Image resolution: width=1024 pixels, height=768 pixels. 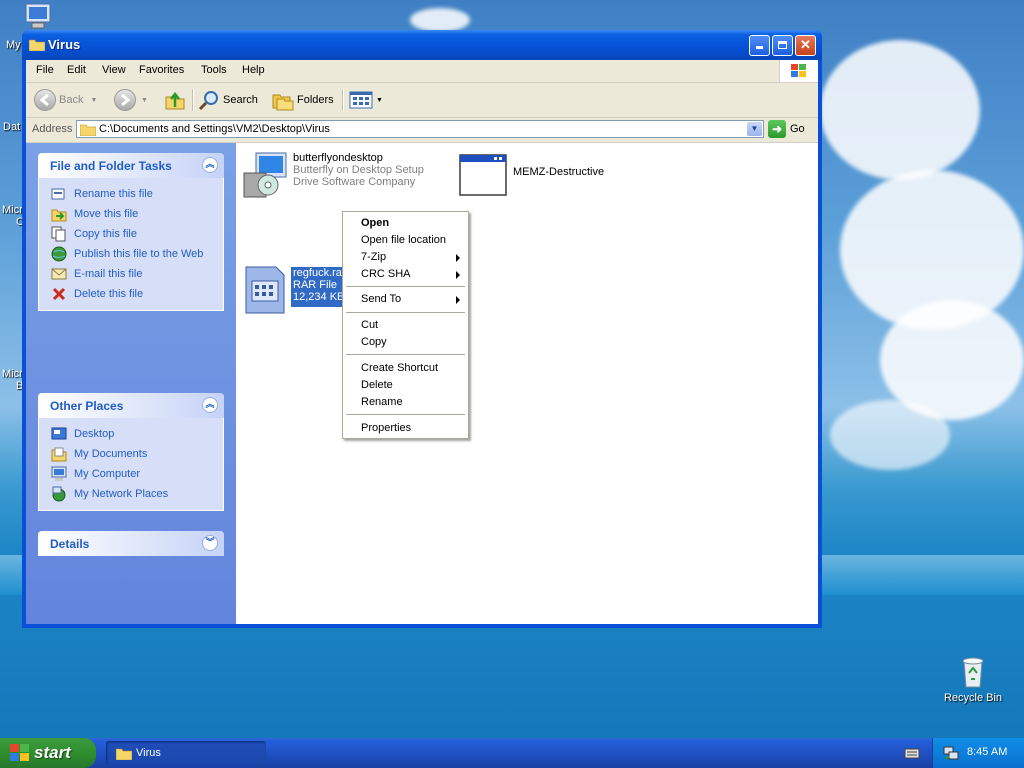 What do you see at coordinates (45, 70) in the screenshot?
I see `menu-file: File` at bounding box center [45, 70].